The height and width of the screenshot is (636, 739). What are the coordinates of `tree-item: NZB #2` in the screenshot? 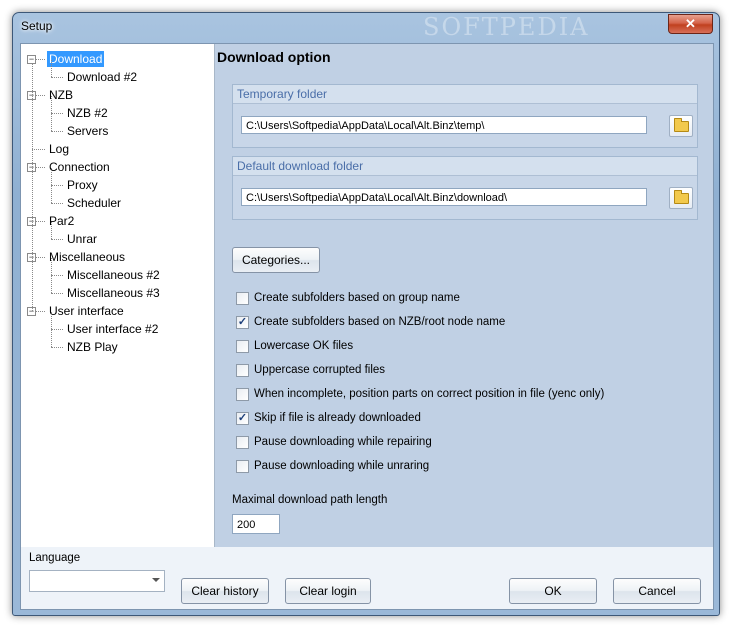 It's located at (87, 113).